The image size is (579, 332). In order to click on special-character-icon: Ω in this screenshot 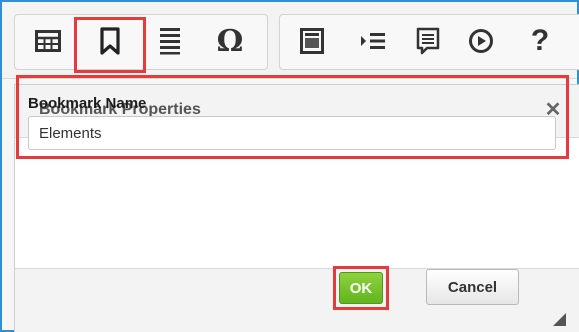, I will do `click(230, 41)`.